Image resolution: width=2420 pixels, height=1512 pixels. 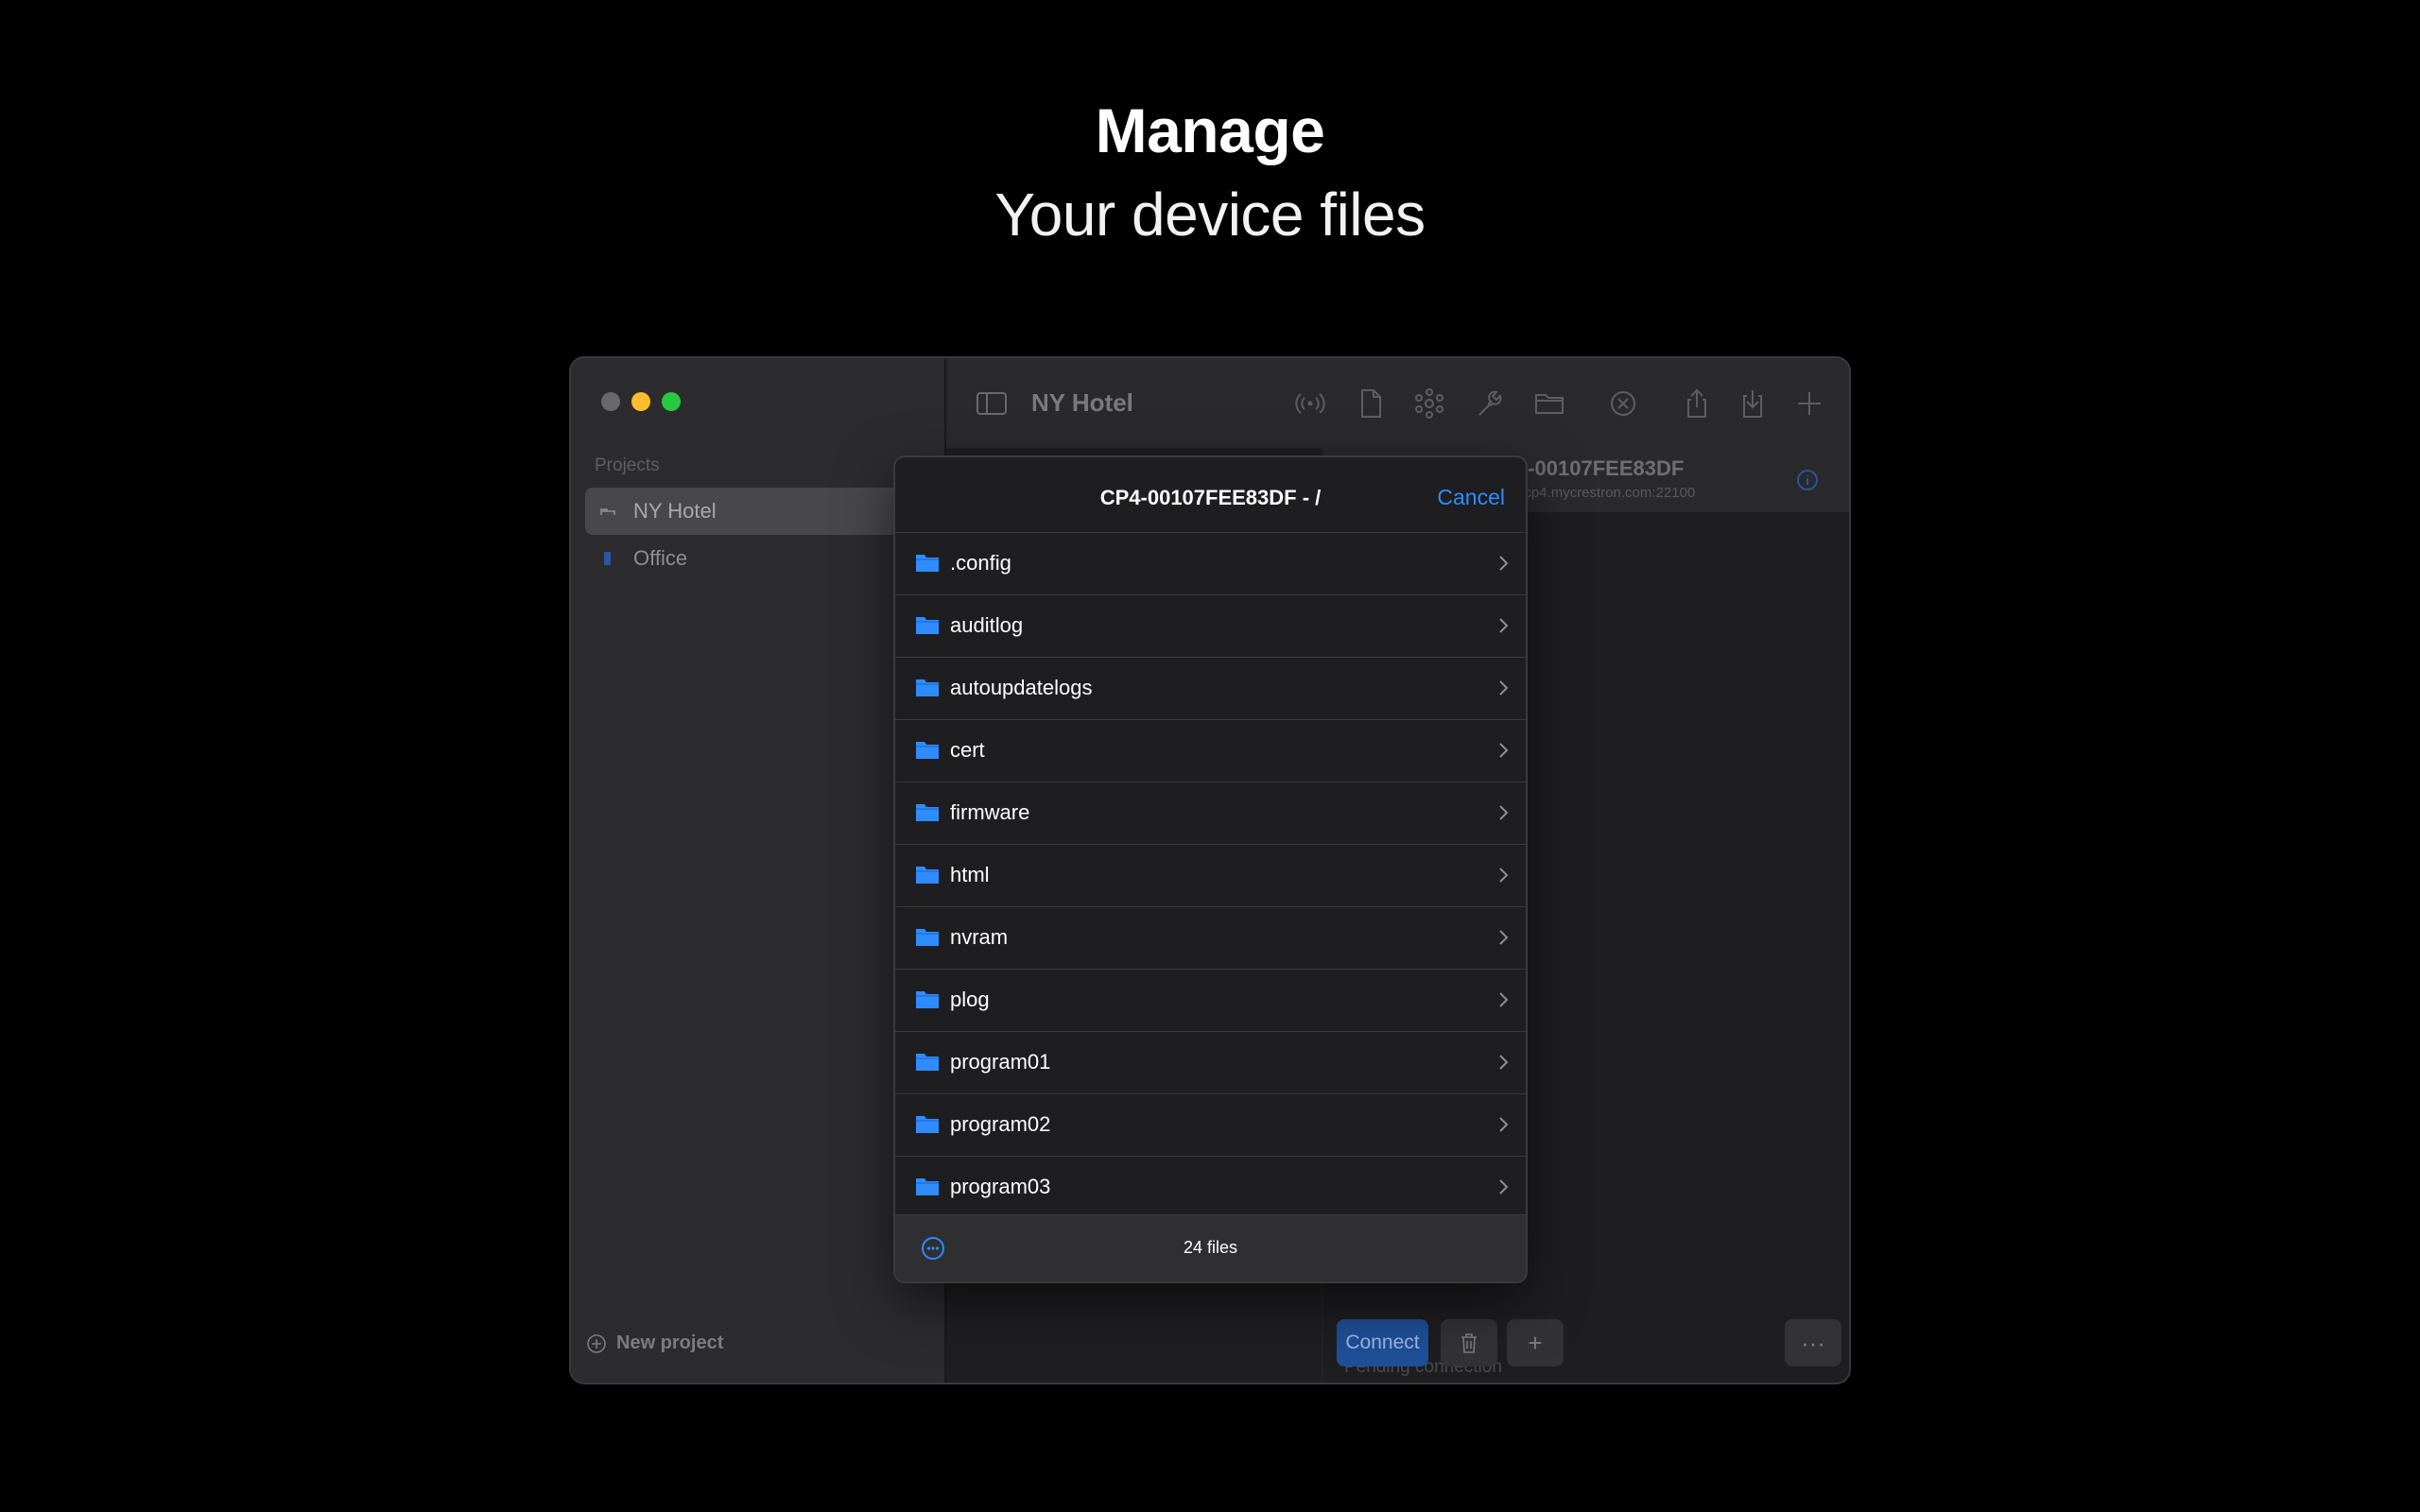 What do you see at coordinates (1082, 402) in the screenshot?
I see `project-title: NY Hotel` at bounding box center [1082, 402].